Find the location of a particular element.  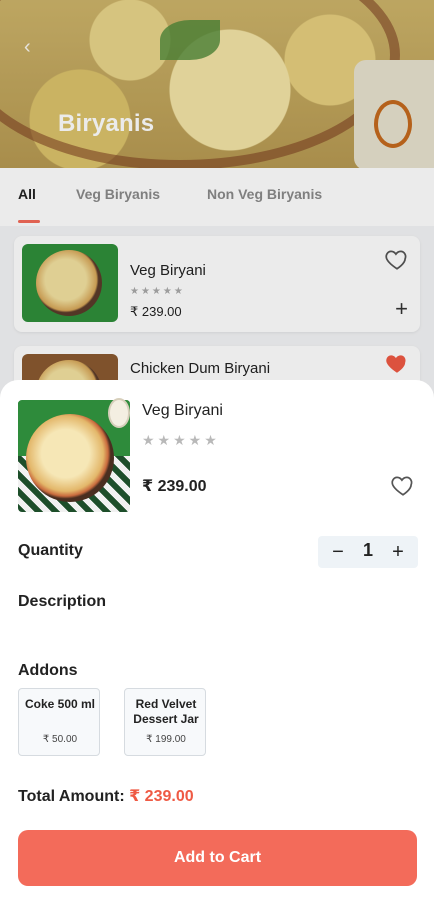

description-label: Description is located at coordinates (62, 601).